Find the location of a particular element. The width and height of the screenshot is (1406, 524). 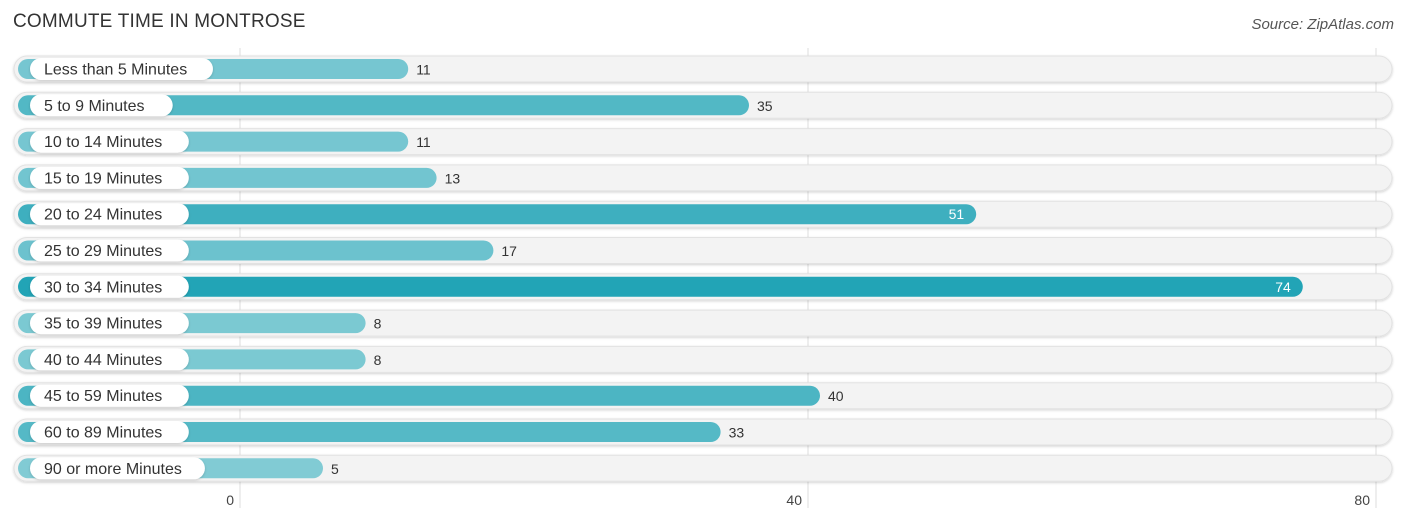

bar-row: 35 to 39 Minutes 8 is located at coordinates (703, 323).